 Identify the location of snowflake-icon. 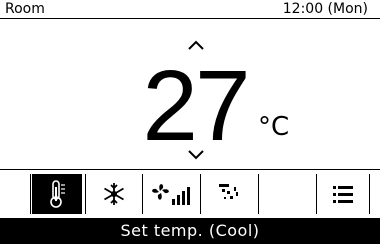
(114, 194).